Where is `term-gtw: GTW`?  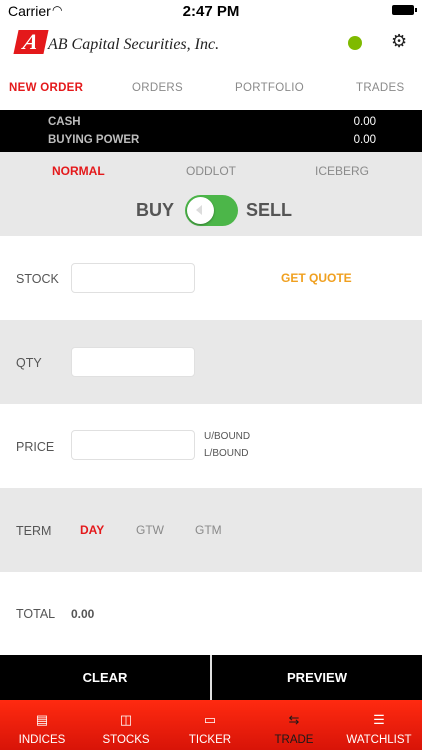
term-gtw: GTW is located at coordinates (150, 530).